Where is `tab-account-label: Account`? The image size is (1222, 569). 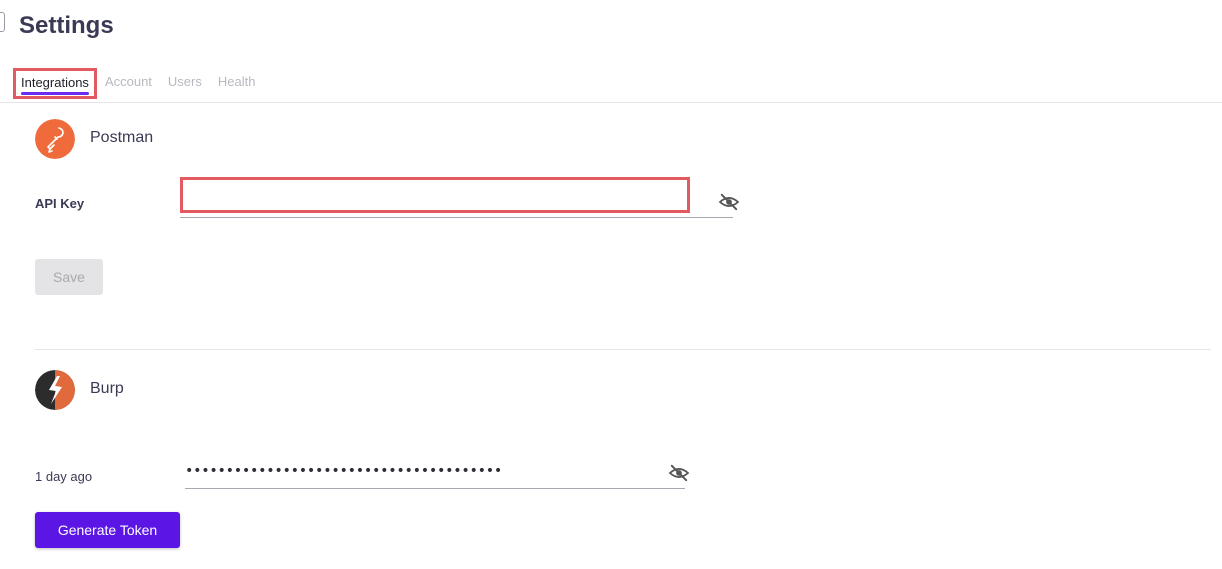 tab-account-label: Account is located at coordinates (128, 81).